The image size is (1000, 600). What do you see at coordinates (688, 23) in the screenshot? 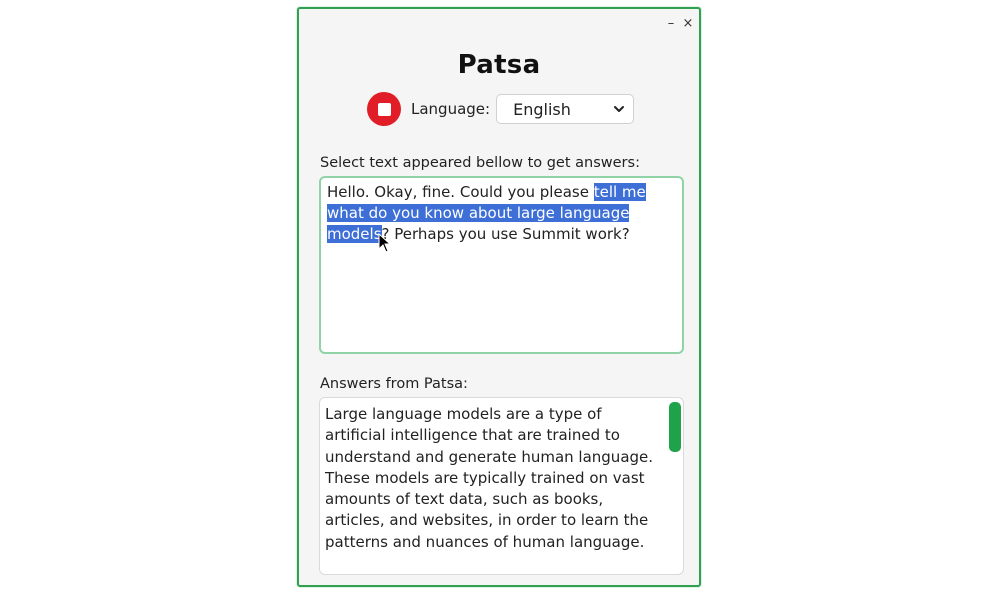
I see `close-button: ×` at bounding box center [688, 23].